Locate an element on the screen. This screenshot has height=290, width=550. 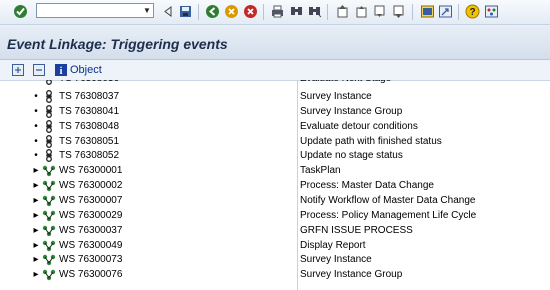
task-description: Update path with finished status is located at coordinates (371, 141).